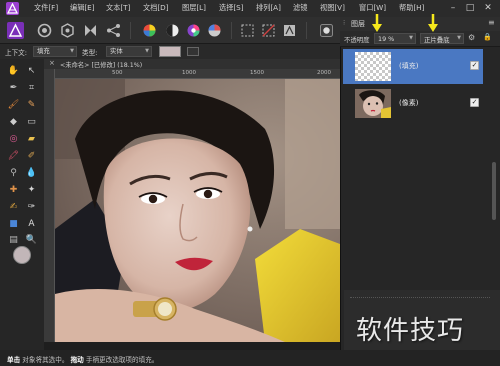 This screenshot has width=500, height=366. Describe the element at coordinates (31, 156) in the screenshot. I see `dodge-tool-icon: ✐` at that location.